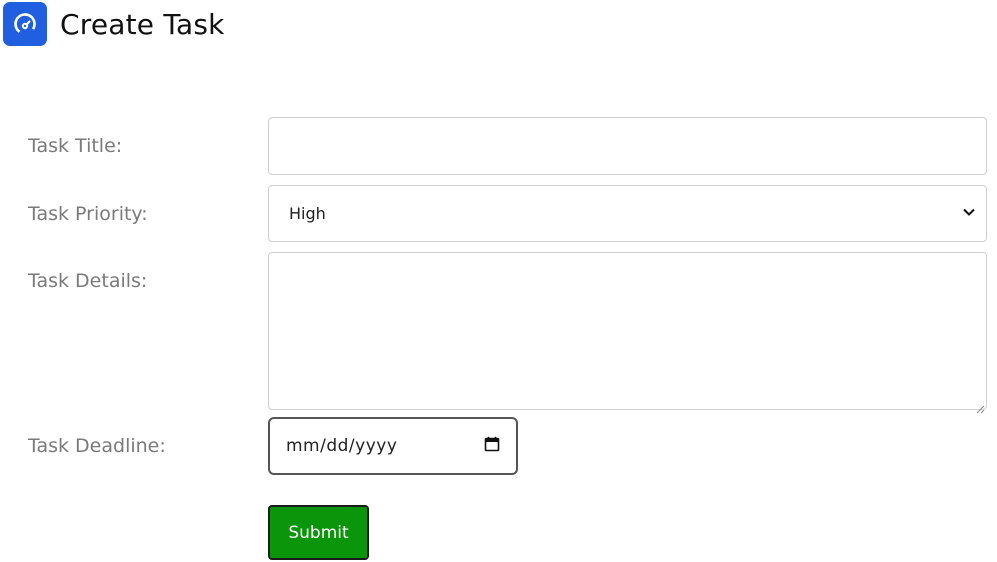 Image resolution: width=997 pixels, height=562 pixels. I want to click on calendar-icon, so click(492, 446).